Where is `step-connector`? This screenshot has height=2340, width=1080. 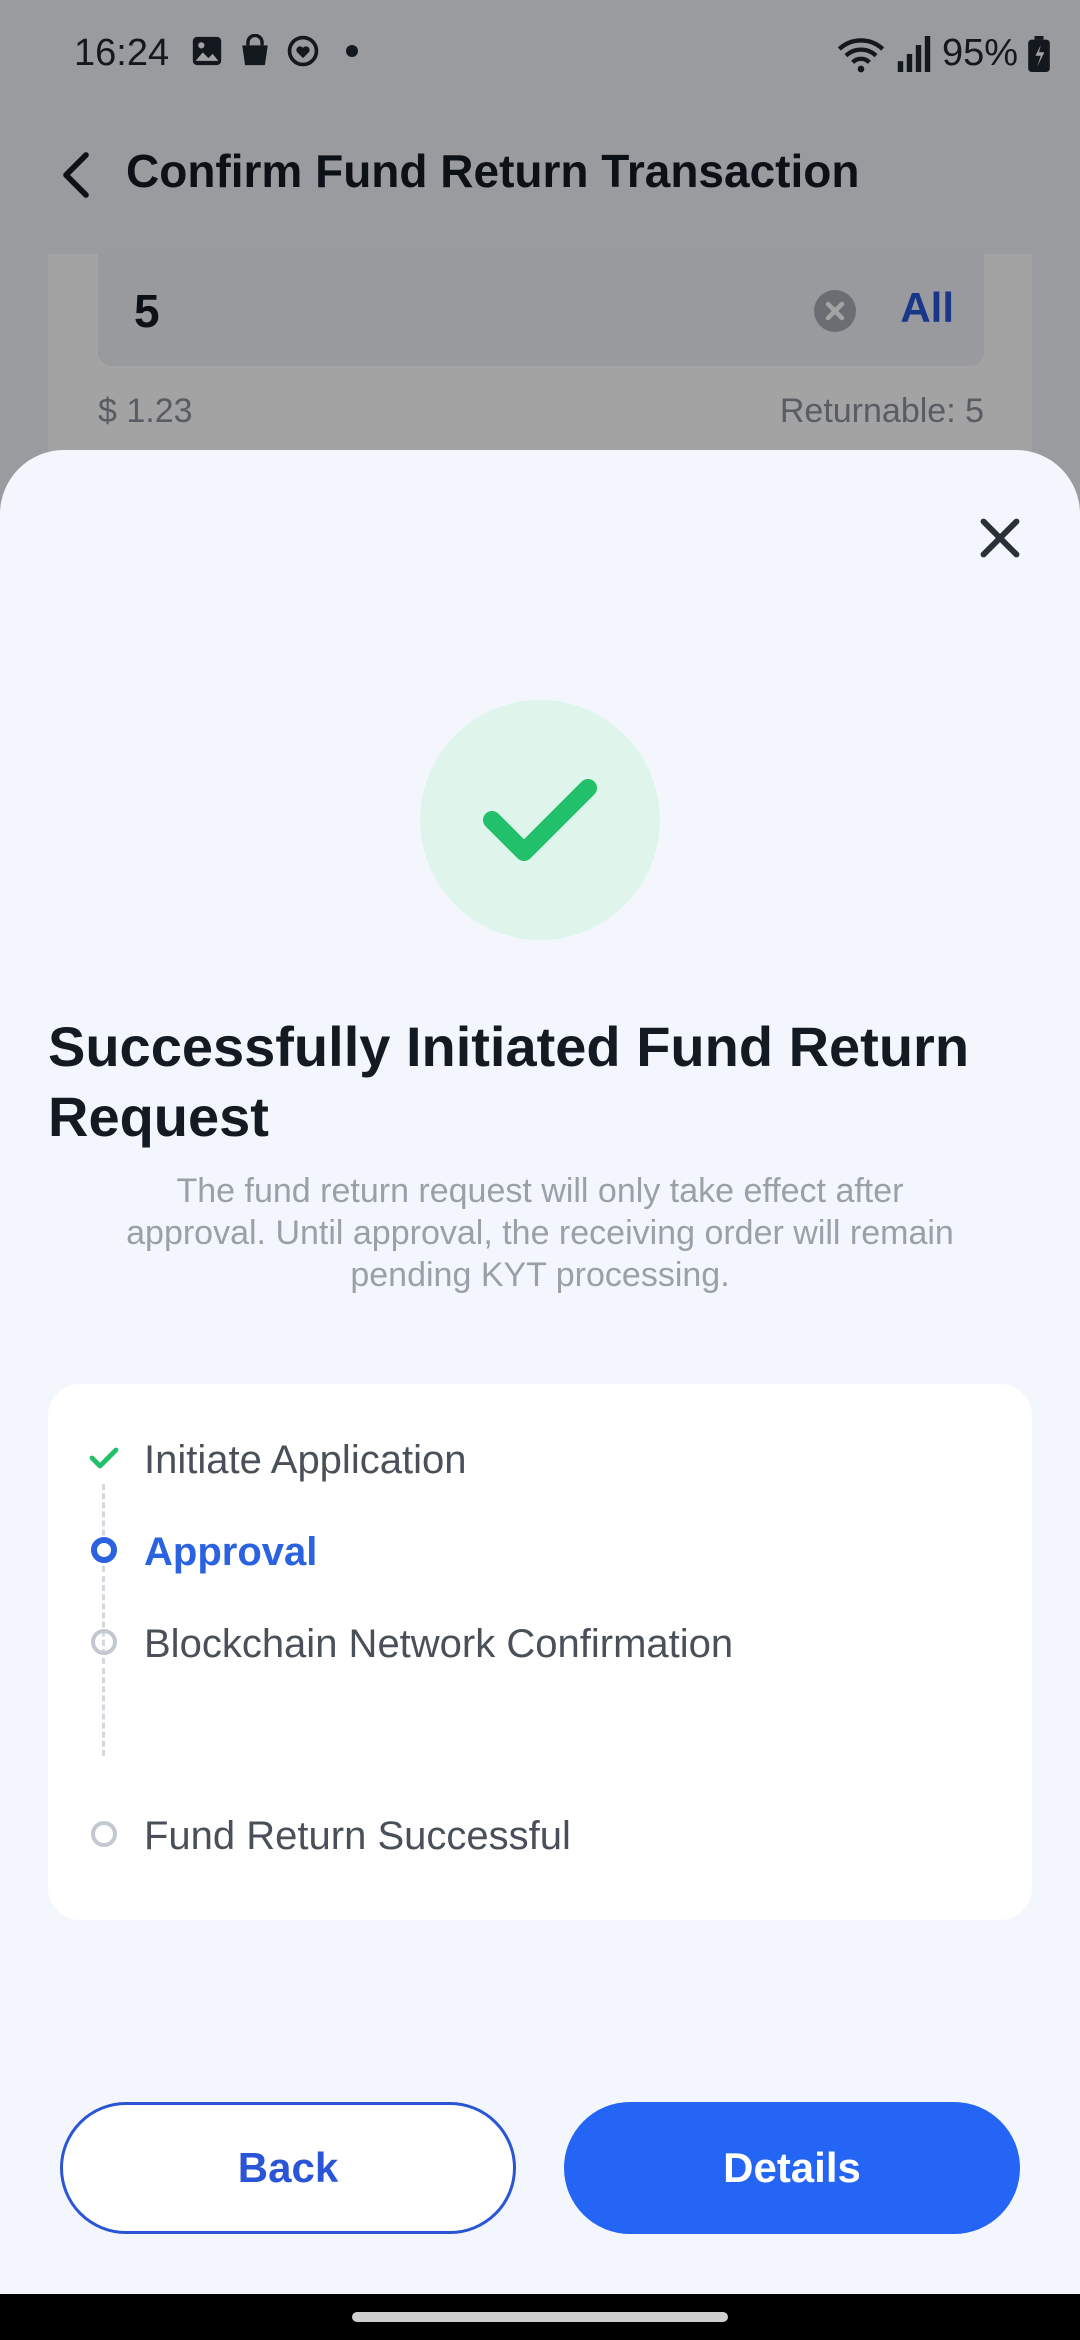 step-connector is located at coordinates (103, 1712).